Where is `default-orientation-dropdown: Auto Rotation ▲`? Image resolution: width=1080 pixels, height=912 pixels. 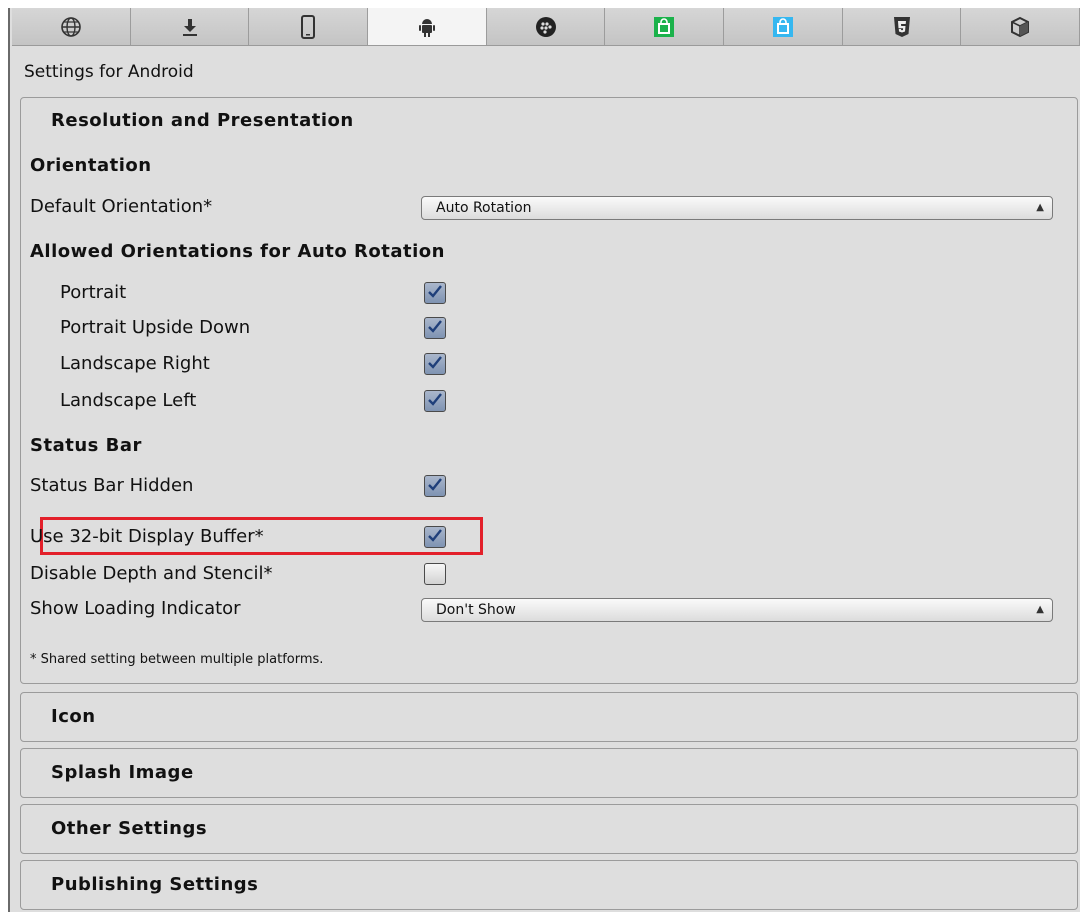
default-orientation-dropdown: Auto Rotation ▲ is located at coordinates (737, 208).